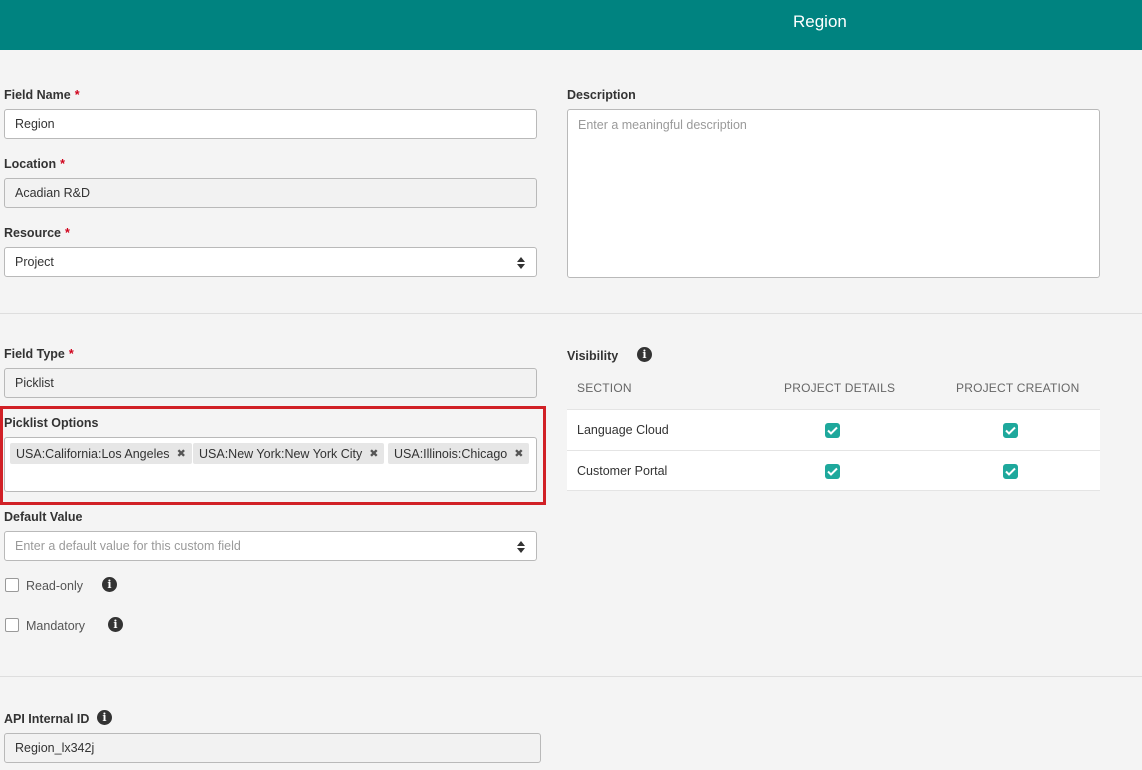  I want to click on resource-label: Resource *, so click(37, 233).